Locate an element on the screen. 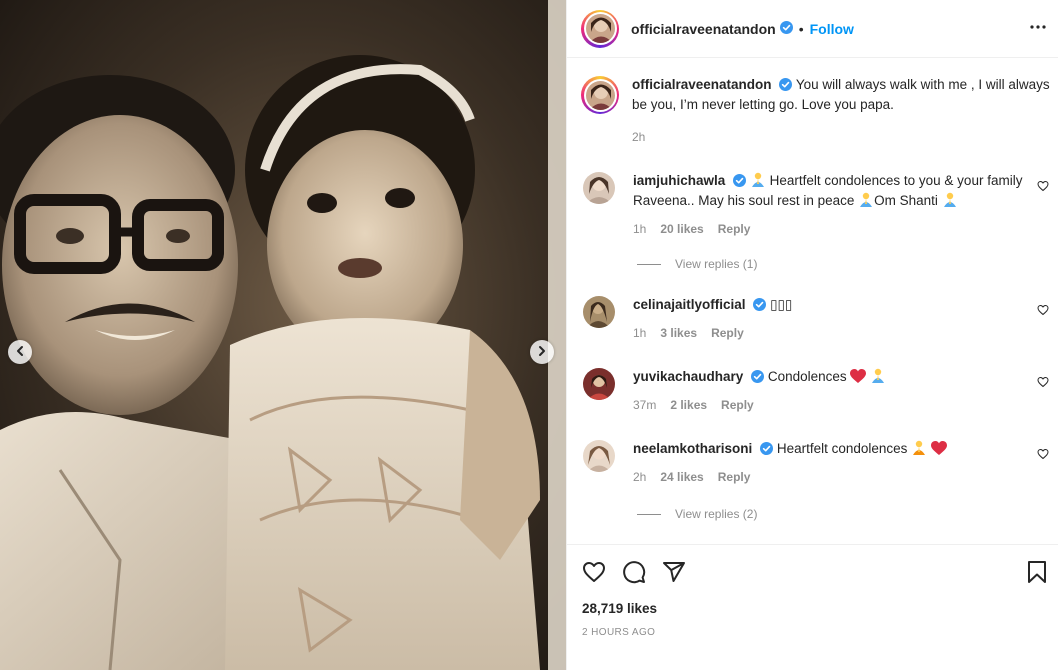 This screenshot has width=1058, height=670. post-timestamp: 2 HOURS AGO is located at coordinates (618, 632).